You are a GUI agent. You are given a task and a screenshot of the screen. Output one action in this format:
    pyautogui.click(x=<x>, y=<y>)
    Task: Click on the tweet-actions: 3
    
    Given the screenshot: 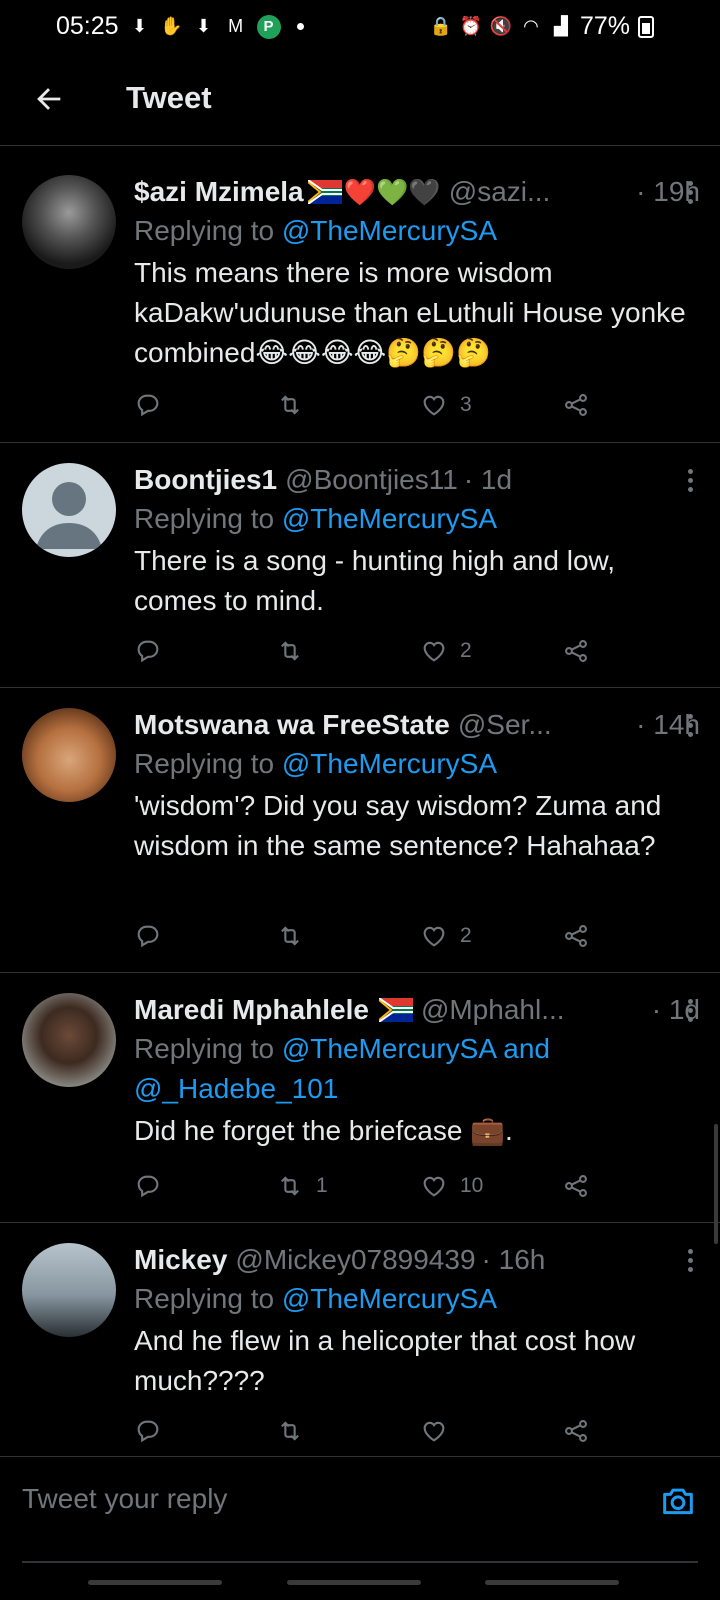 What is the action you would take?
    pyautogui.click(x=417, y=405)
    